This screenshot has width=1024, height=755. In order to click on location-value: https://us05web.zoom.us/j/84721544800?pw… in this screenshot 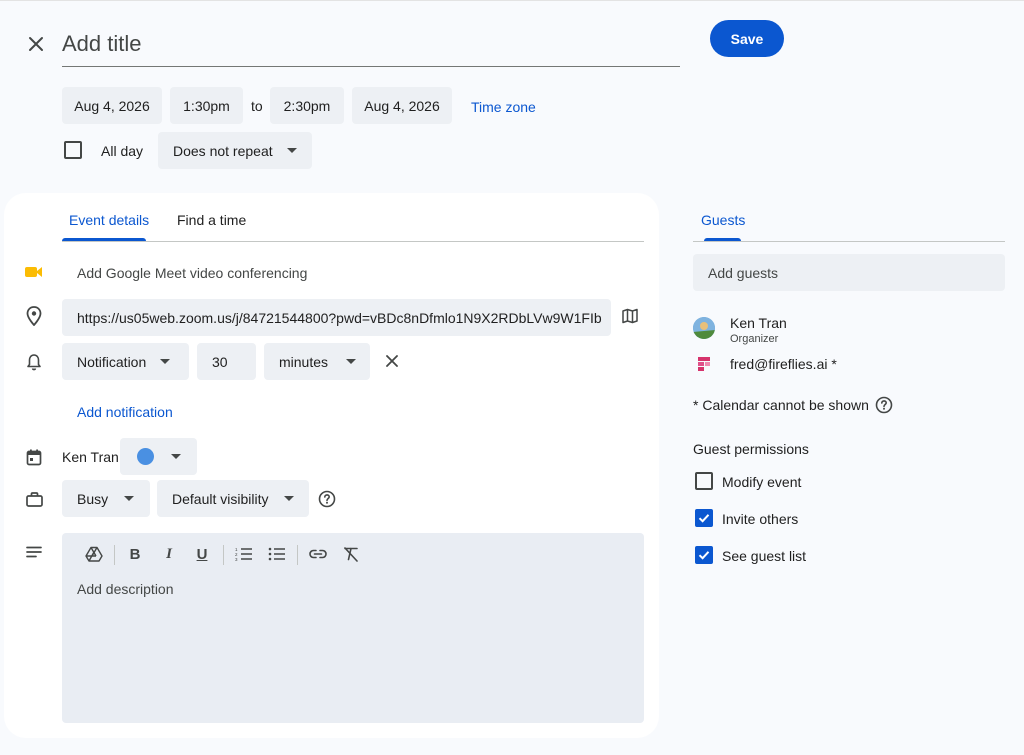, I will do `click(339, 317)`.